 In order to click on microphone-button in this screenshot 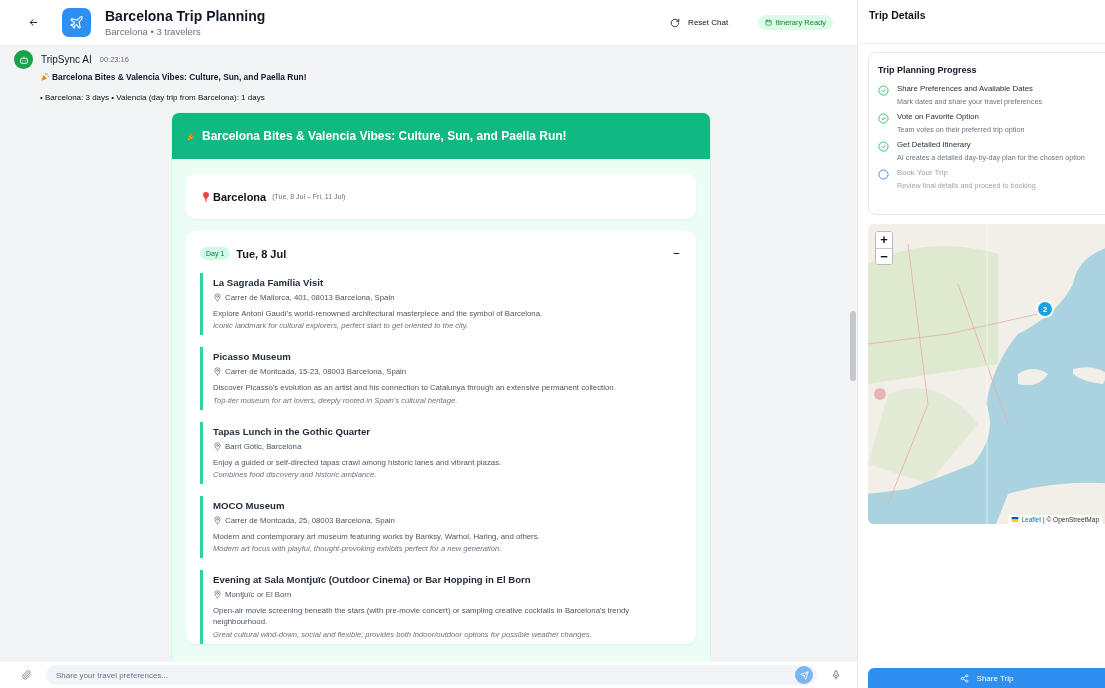, I will do `click(836, 675)`.